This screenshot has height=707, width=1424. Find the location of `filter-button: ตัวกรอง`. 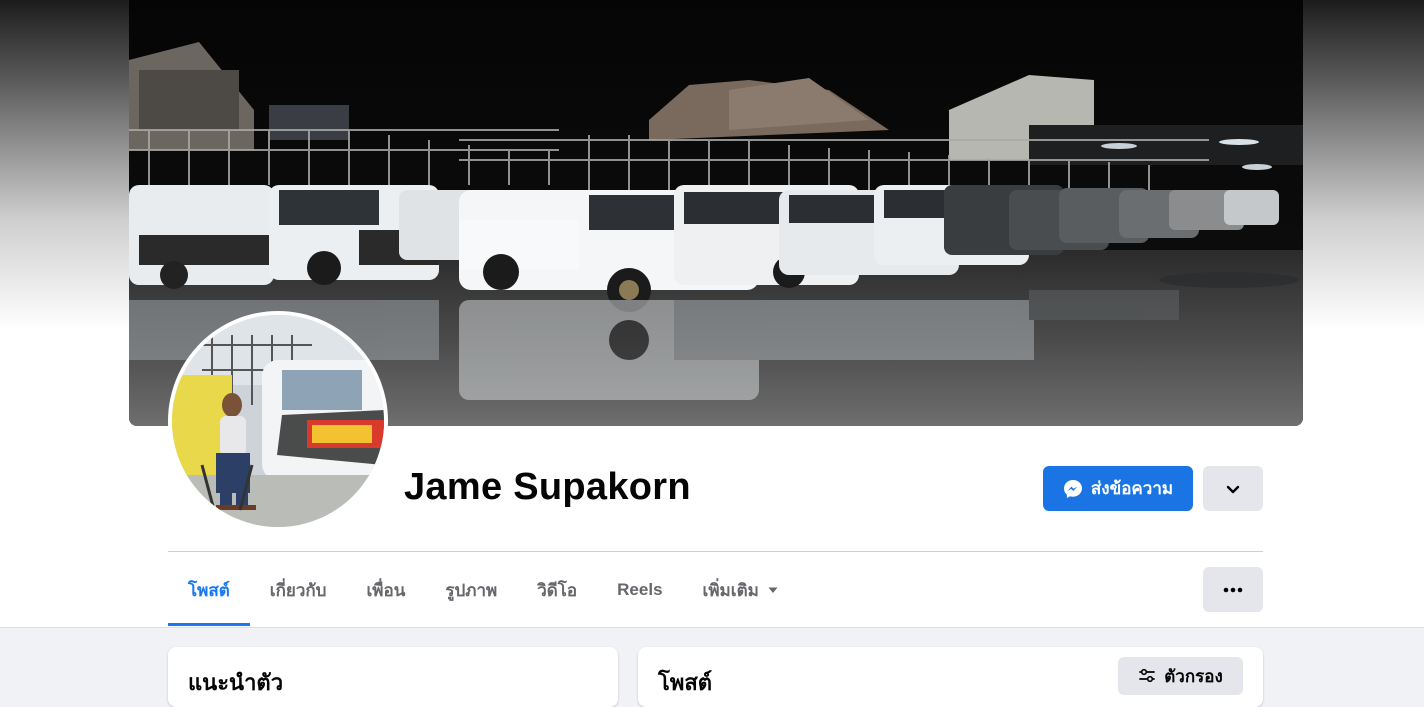

filter-button: ตัวกรอง is located at coordinates (1180, 676).